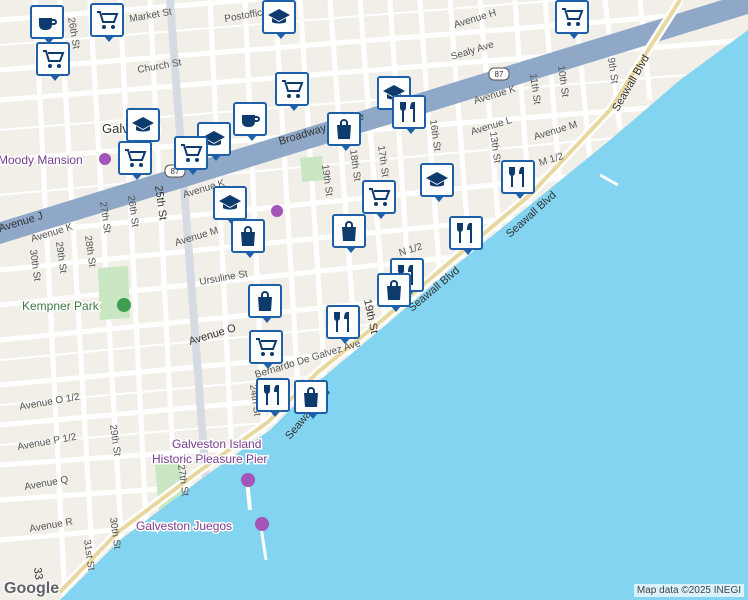  I want to click on park-icon, so click(124, 305).